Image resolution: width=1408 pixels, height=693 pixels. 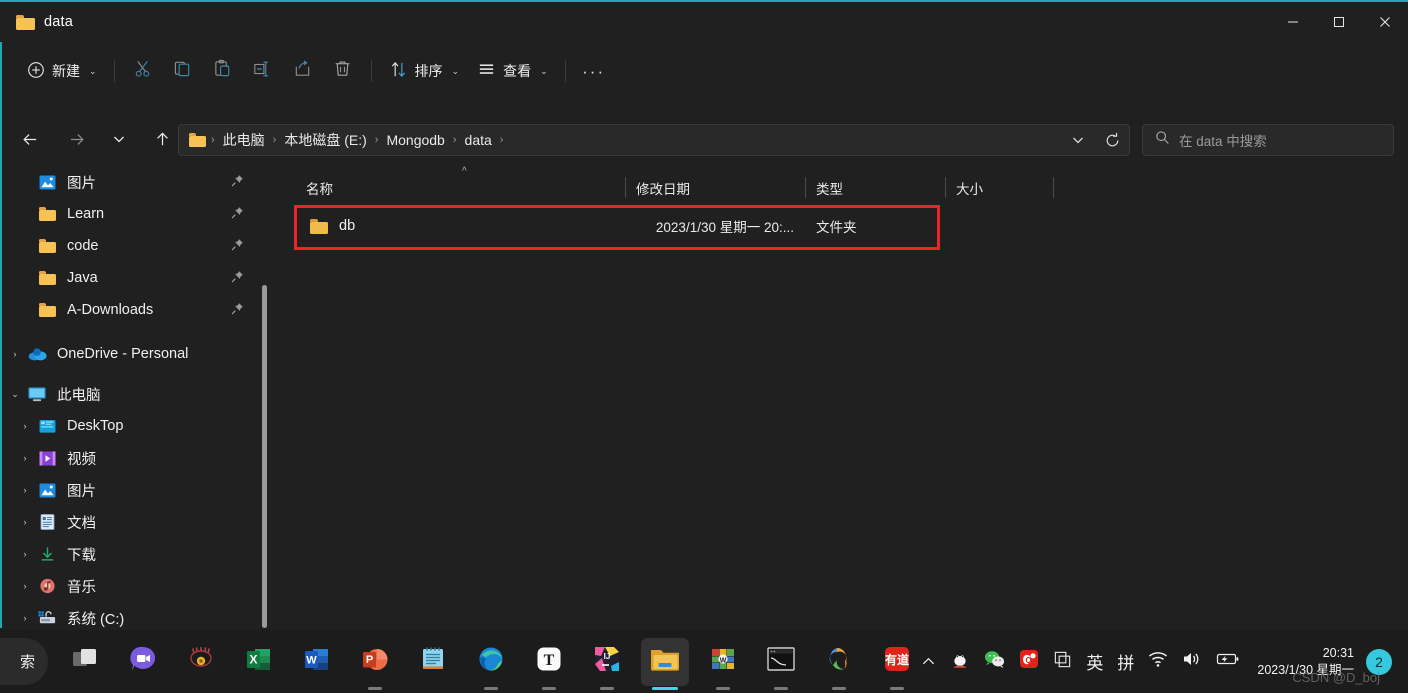 What do you see at coordinates (433, 662) in the screenshot?
I see `taskbar-app-notepad` at bounding box center [433, 662].